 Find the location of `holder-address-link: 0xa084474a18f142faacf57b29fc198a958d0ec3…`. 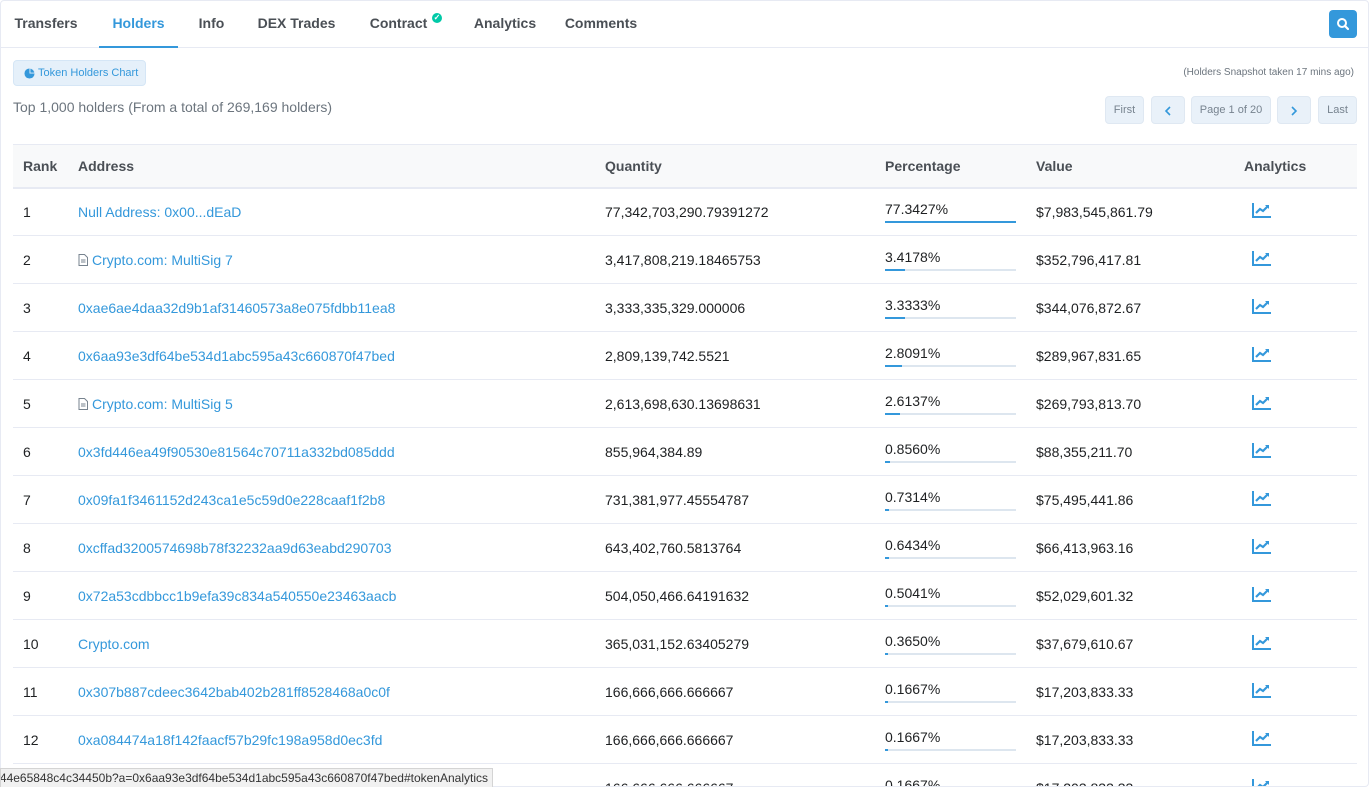

holder-address-link: 0xa084474a18f142faacf57b29fc198a958d0ec3… is located at coordinates (230, 740).